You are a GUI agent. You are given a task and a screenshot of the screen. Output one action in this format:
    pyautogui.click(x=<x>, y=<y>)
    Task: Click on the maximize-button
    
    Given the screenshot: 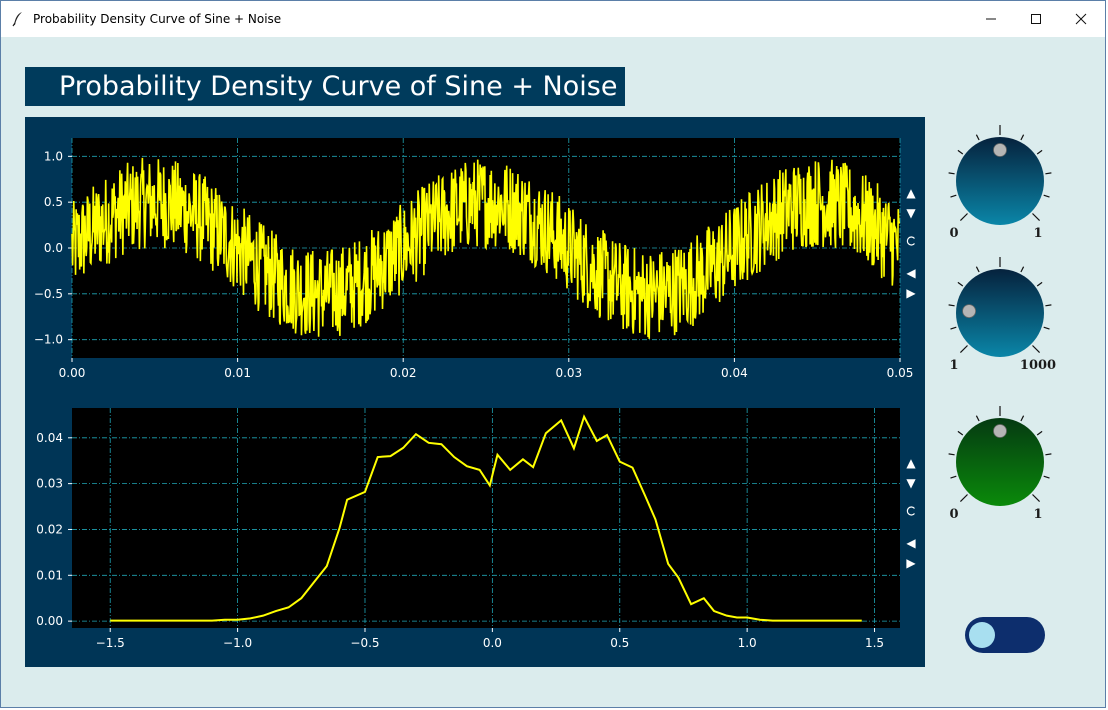 What is the action you would take?
    pyautogui.click(x=1036, y=19)
    